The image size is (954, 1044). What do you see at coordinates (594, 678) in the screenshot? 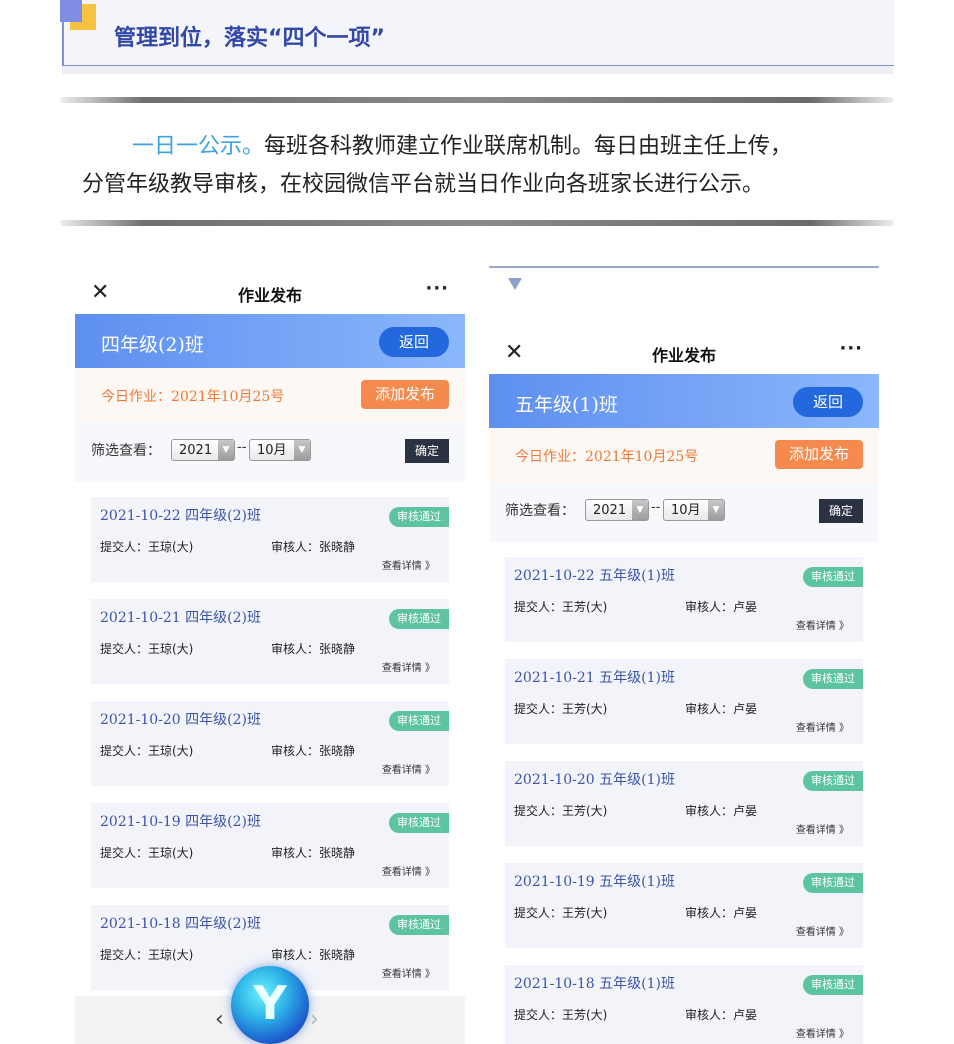
I see `card-date-class: 2021-10-21 五年级(1)班` at bounding box center [594, 678].